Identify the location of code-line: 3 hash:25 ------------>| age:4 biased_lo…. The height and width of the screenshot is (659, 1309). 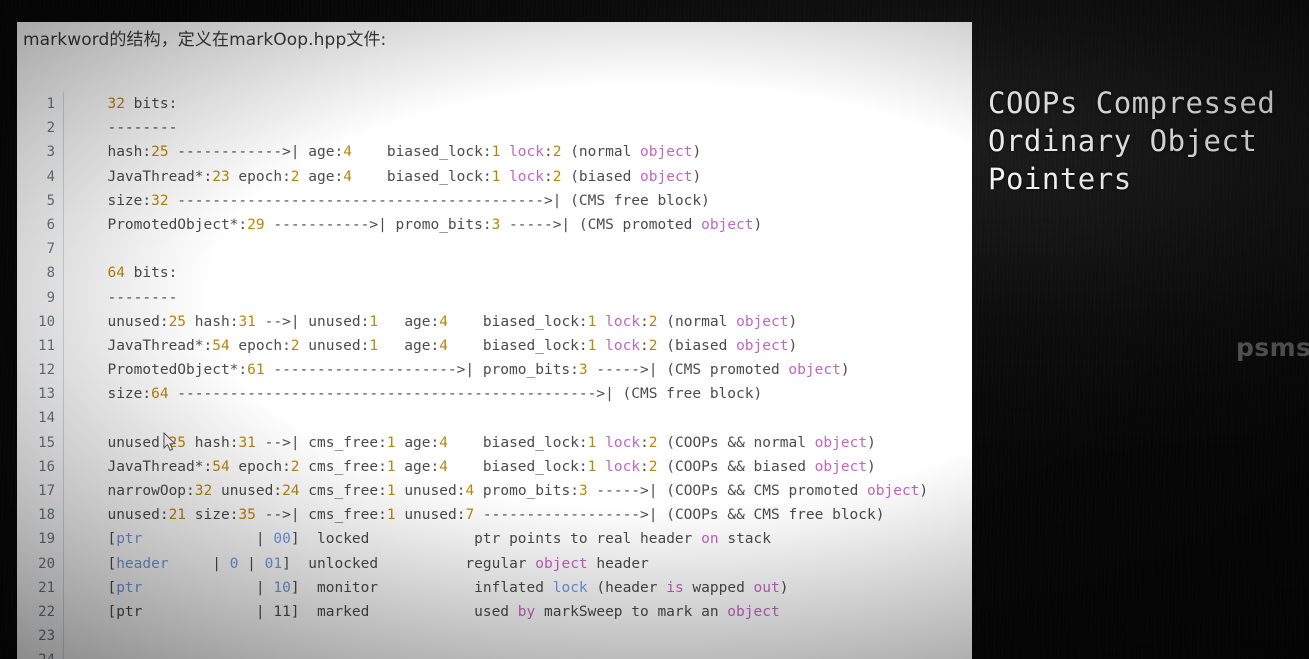
(494, 152).